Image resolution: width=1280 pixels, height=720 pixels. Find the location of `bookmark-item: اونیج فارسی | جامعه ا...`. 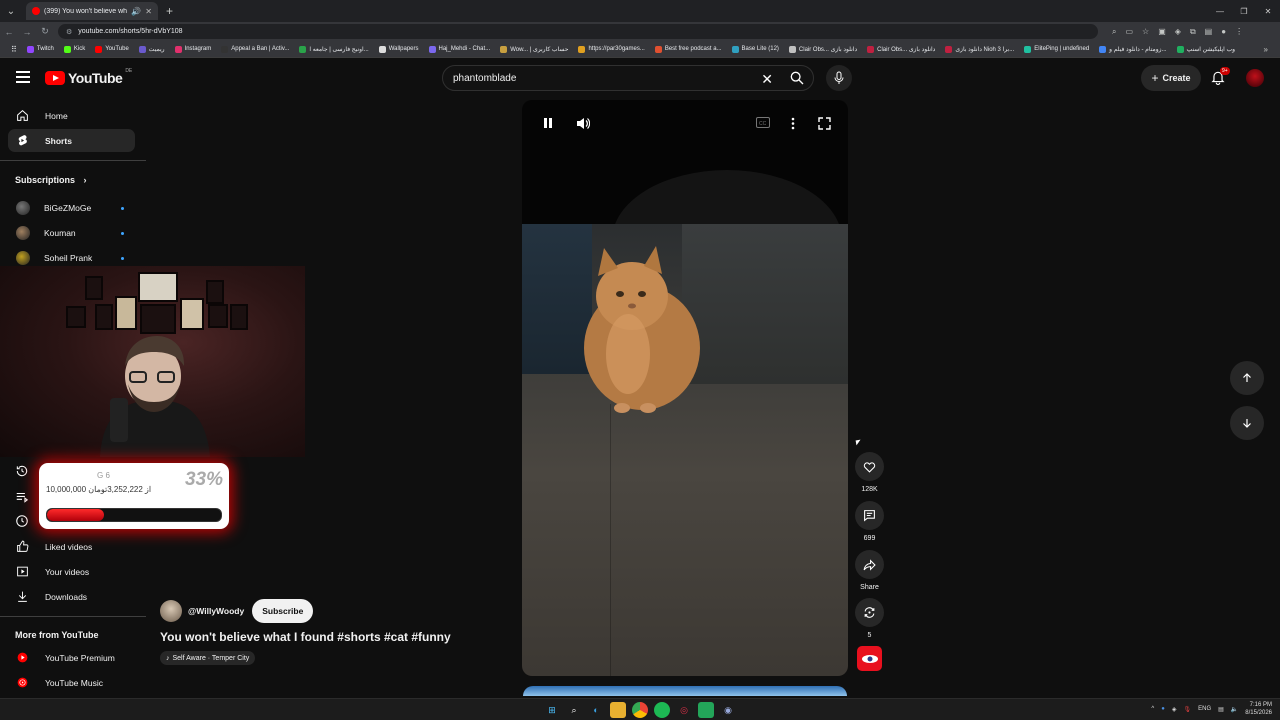

bookmark-item: اونیج فارسی | جامعه ا... is located at coordinates (333, 49).